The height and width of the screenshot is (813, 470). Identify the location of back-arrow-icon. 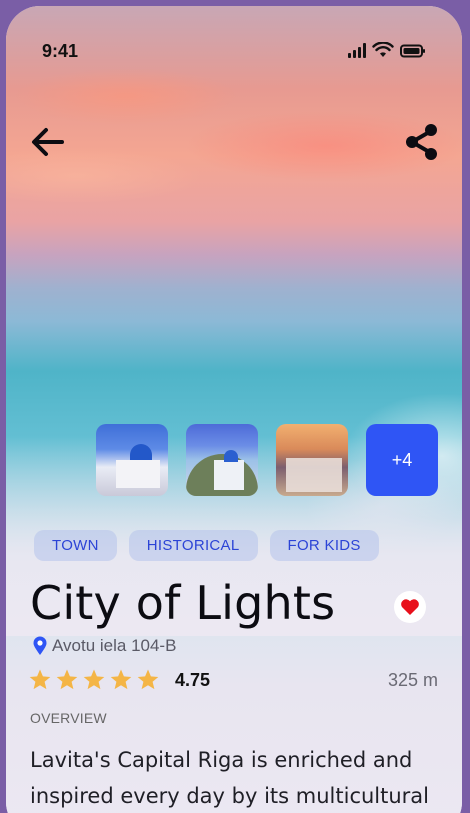
(48, 142).